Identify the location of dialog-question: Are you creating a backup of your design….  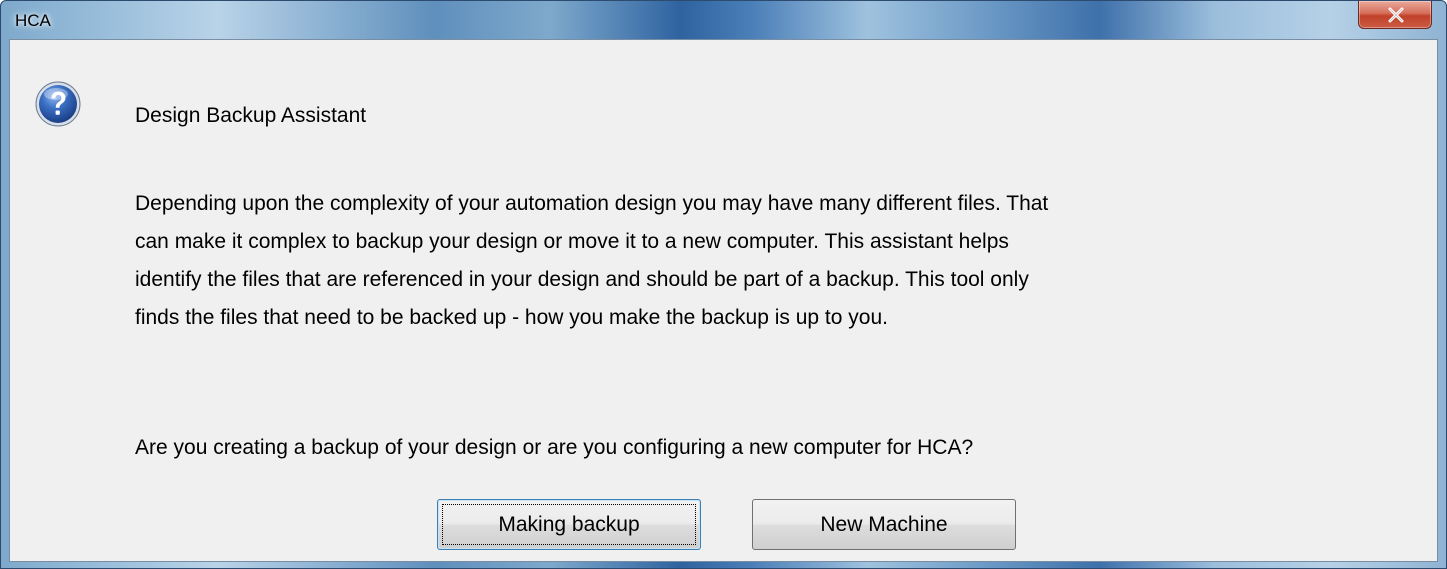
(554, 447).